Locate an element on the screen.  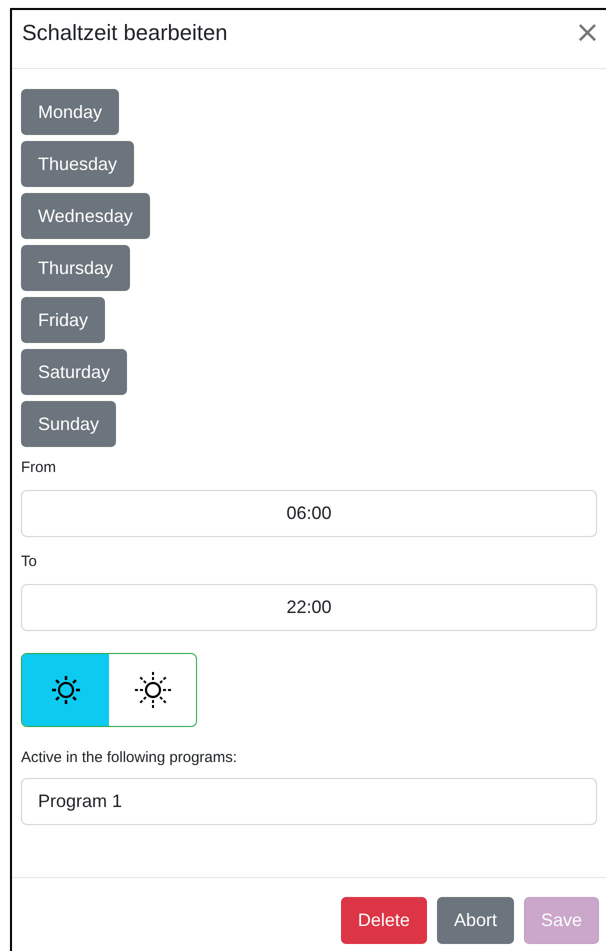
from-label: From is located at coordinates (38, 467).